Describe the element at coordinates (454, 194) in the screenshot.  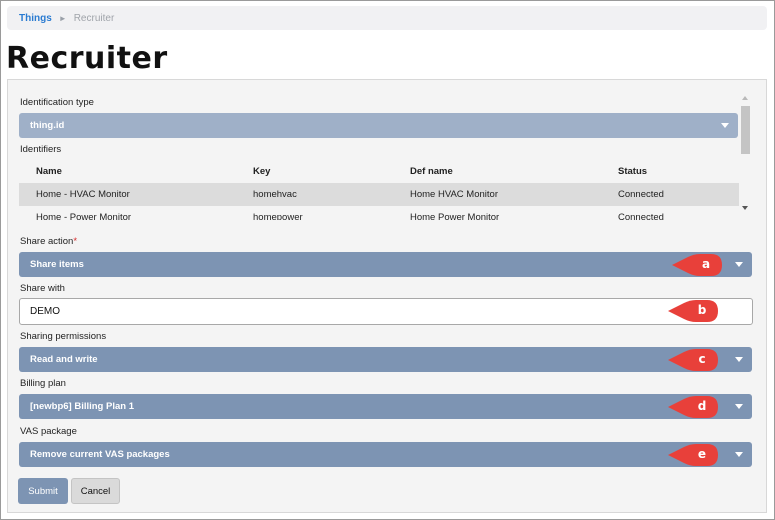
I see `cell-def-name: Home HVAC Monitor` at that location.